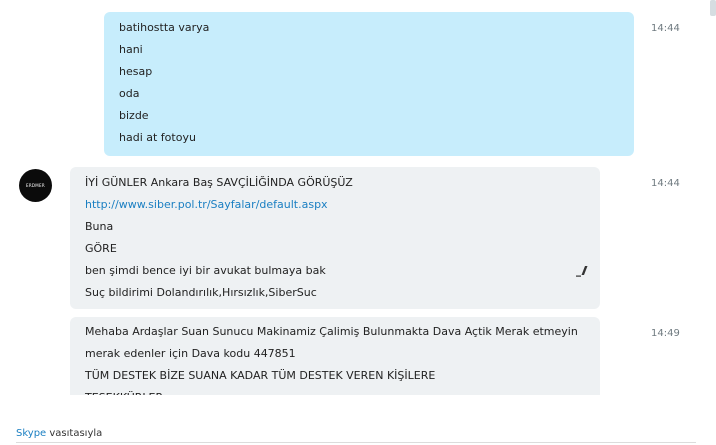 The width and height of the screenshot is (716, 445). What do you see at coordinates (157, 137) in the screenshot?
I see `message-line: hadi at fotoyu` at bounding box center [157, 137].